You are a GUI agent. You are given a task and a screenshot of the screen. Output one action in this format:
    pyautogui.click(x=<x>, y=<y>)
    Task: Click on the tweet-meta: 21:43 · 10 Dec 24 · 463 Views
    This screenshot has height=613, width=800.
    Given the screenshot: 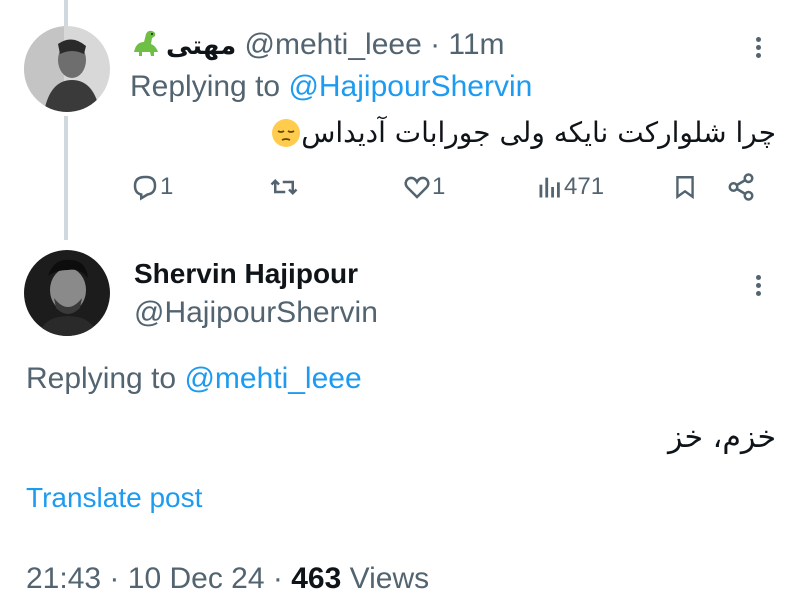 What is the action you would take?
    pyautogui.click(x=227, y=579)
    